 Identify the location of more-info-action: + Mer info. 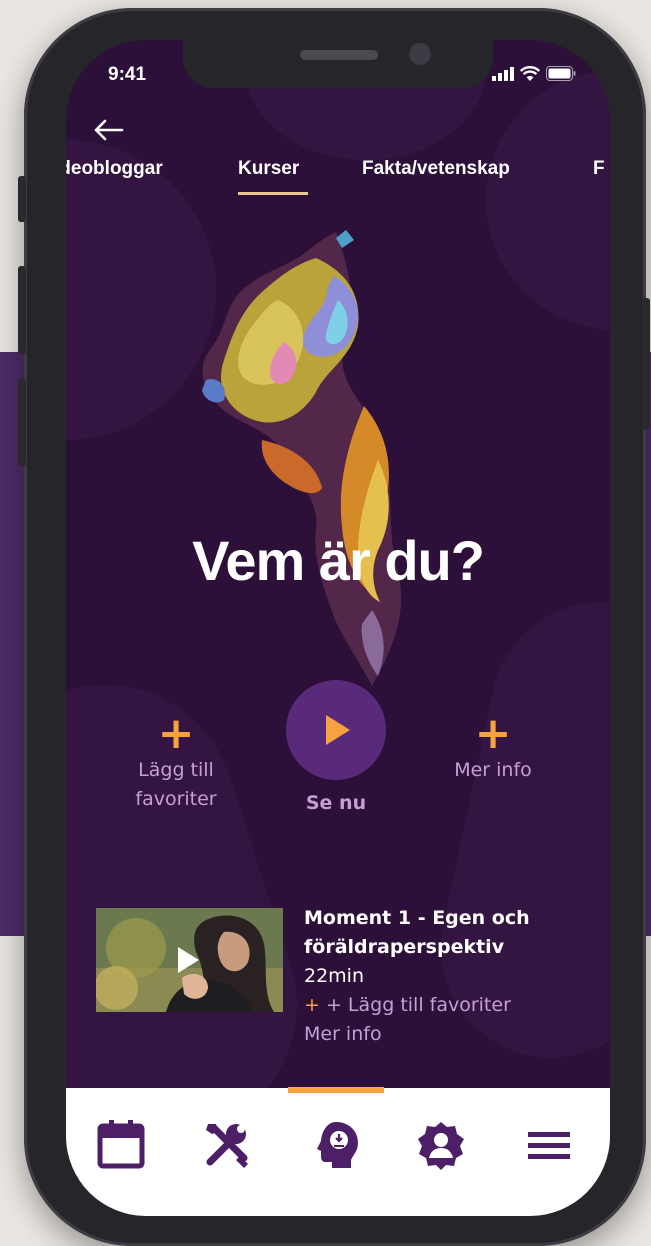
(493, 748).